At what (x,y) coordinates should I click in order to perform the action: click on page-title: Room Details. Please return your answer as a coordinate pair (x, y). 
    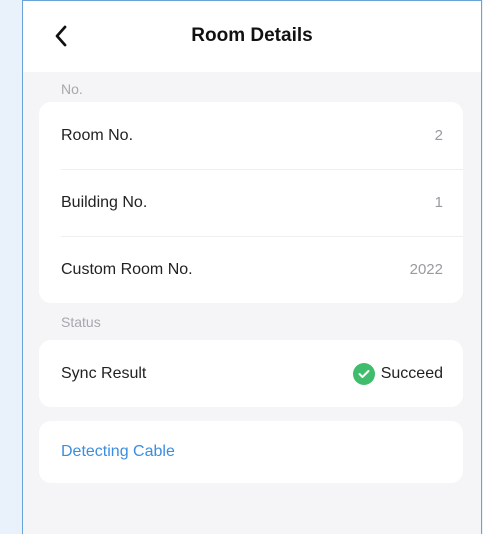
    Looking at the image, I should click on (252, 35).